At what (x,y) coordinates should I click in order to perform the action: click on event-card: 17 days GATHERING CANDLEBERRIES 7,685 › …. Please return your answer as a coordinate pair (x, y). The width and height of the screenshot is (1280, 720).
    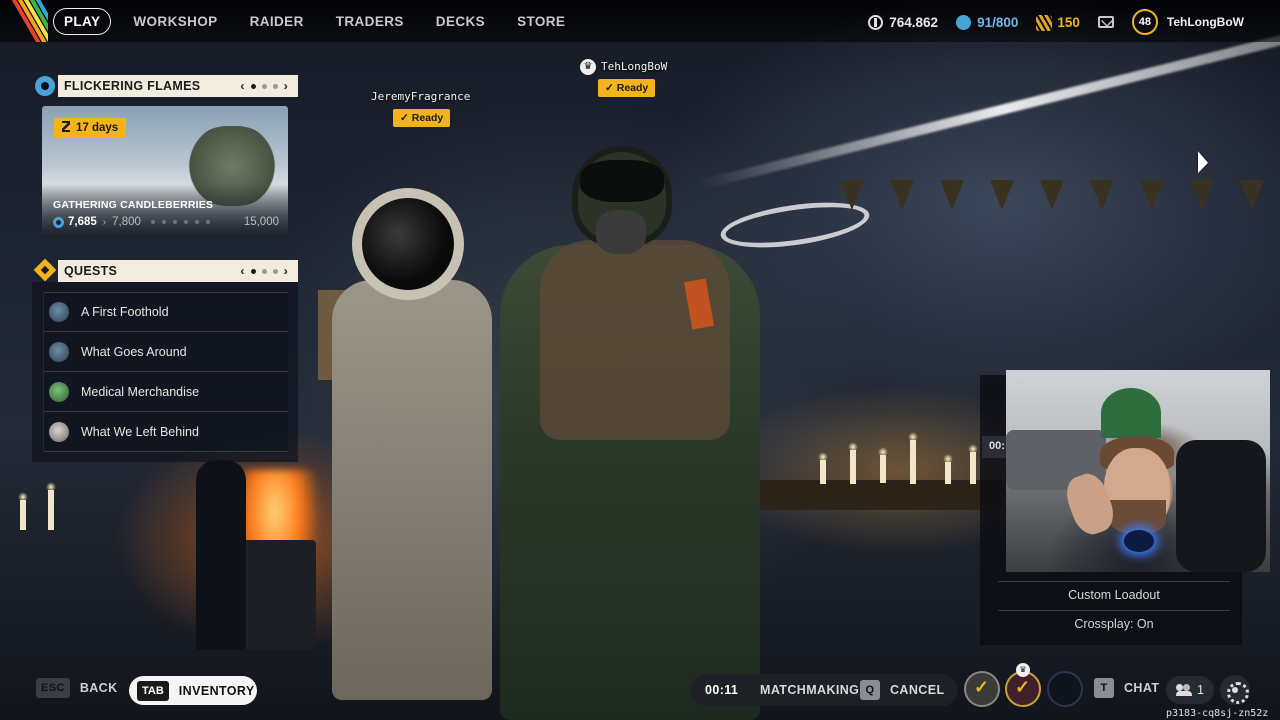
    Looking at the image, I should click on (165, 172).